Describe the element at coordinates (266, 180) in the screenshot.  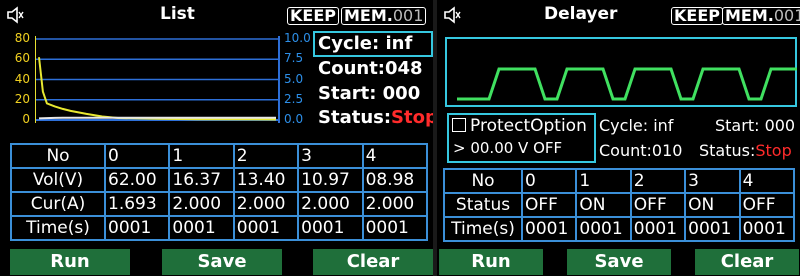
I see `table-cell: 13.40` at that location.